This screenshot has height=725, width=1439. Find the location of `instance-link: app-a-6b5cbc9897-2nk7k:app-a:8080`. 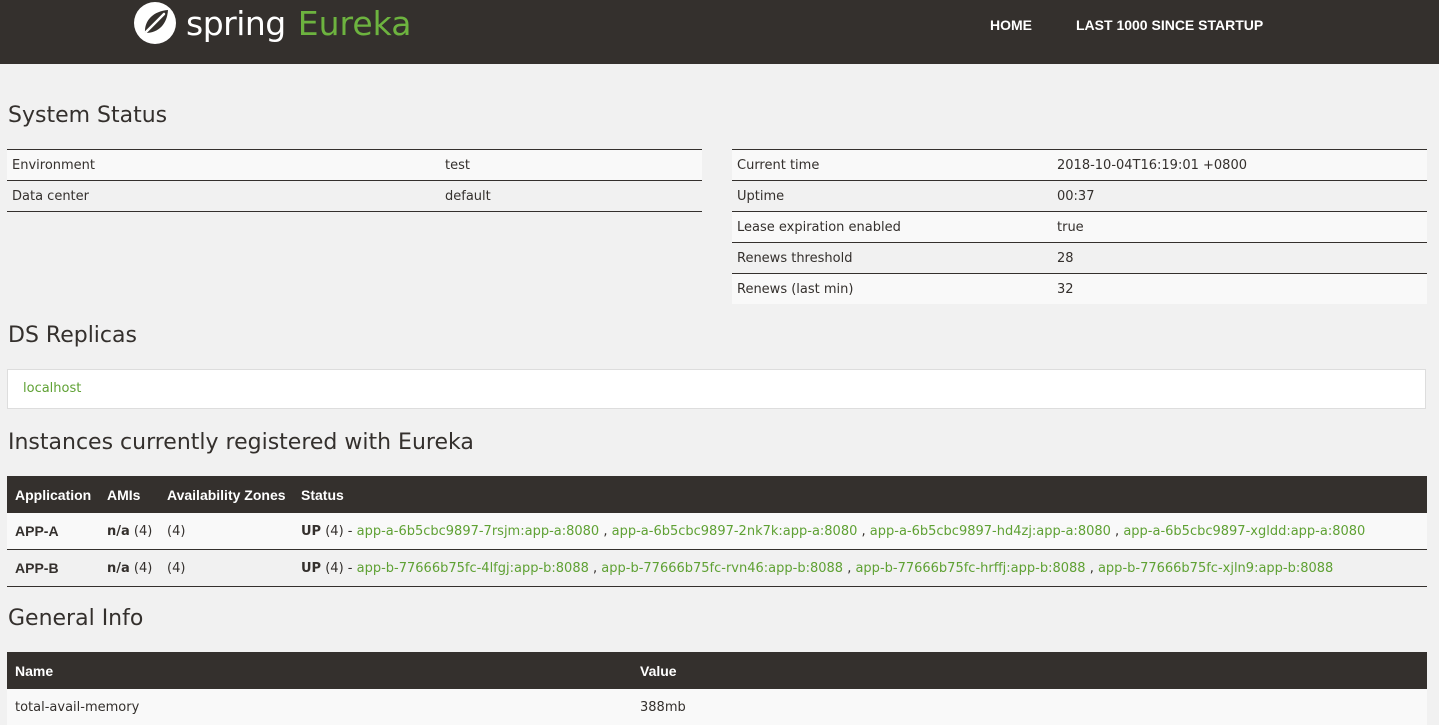

instance-link: app-a-6b5cbc9897-2nk7k:app-a:8080 is located at coordinates (735, 531).